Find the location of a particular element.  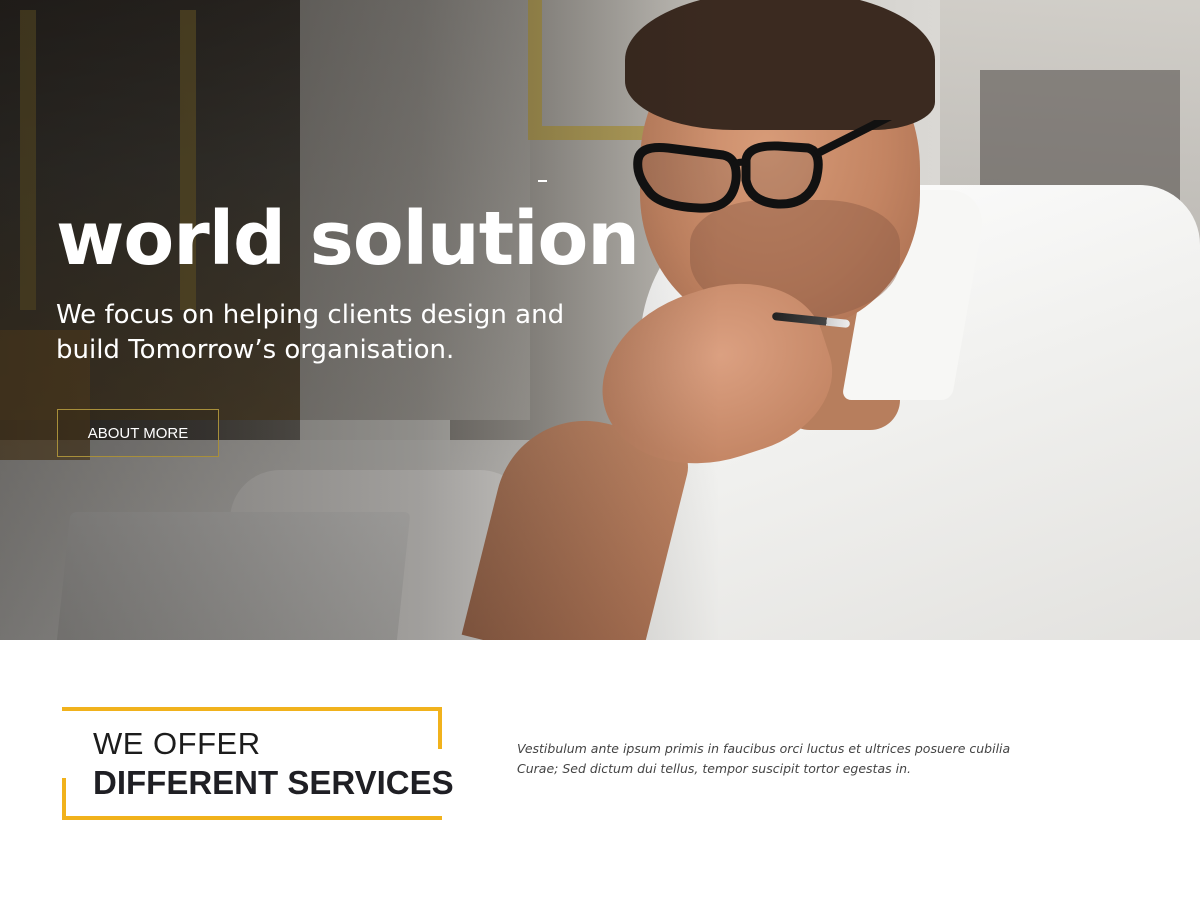

hero-title: world solution is located at coordinates (348, 239).